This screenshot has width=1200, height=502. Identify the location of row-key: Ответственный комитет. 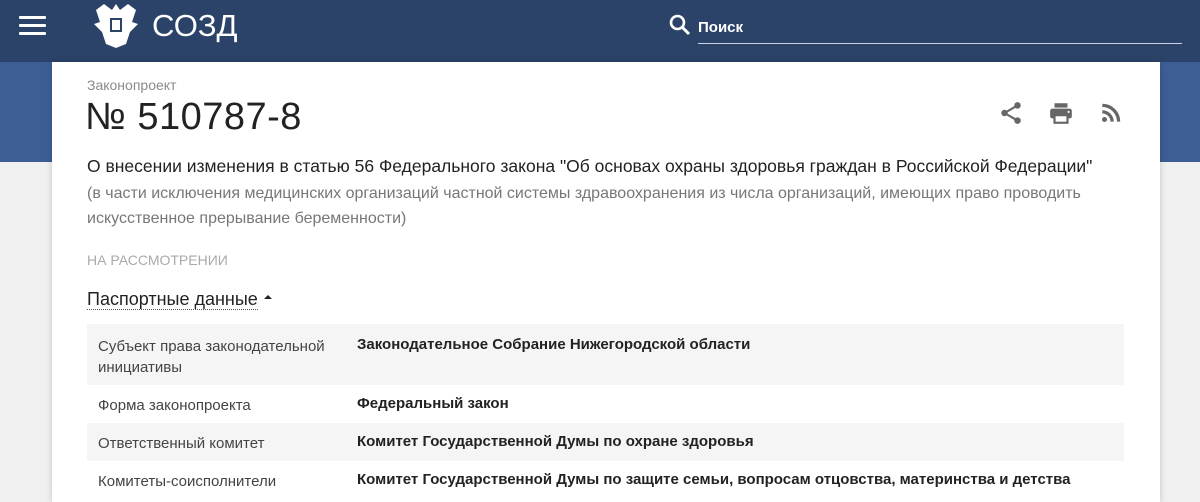
(181, 443).